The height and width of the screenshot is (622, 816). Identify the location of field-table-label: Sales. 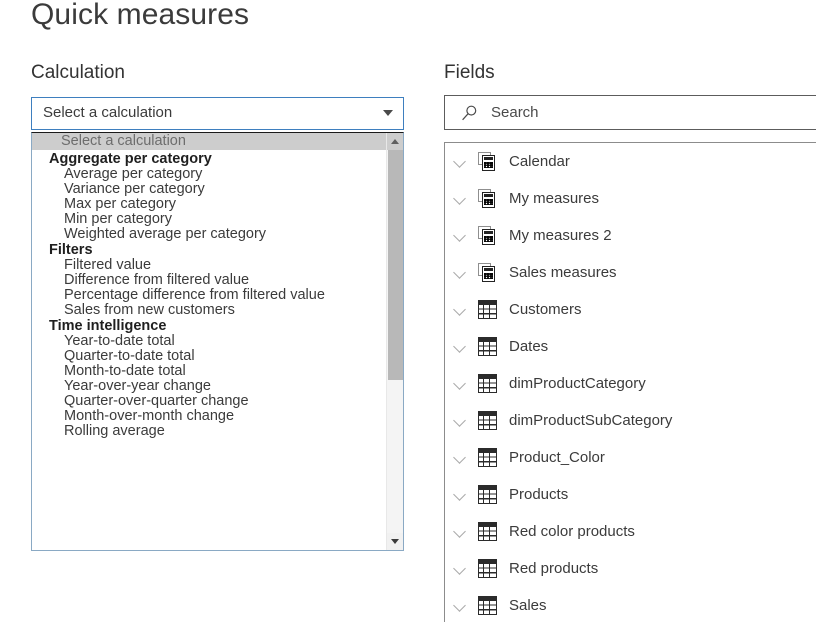
(528, 605).